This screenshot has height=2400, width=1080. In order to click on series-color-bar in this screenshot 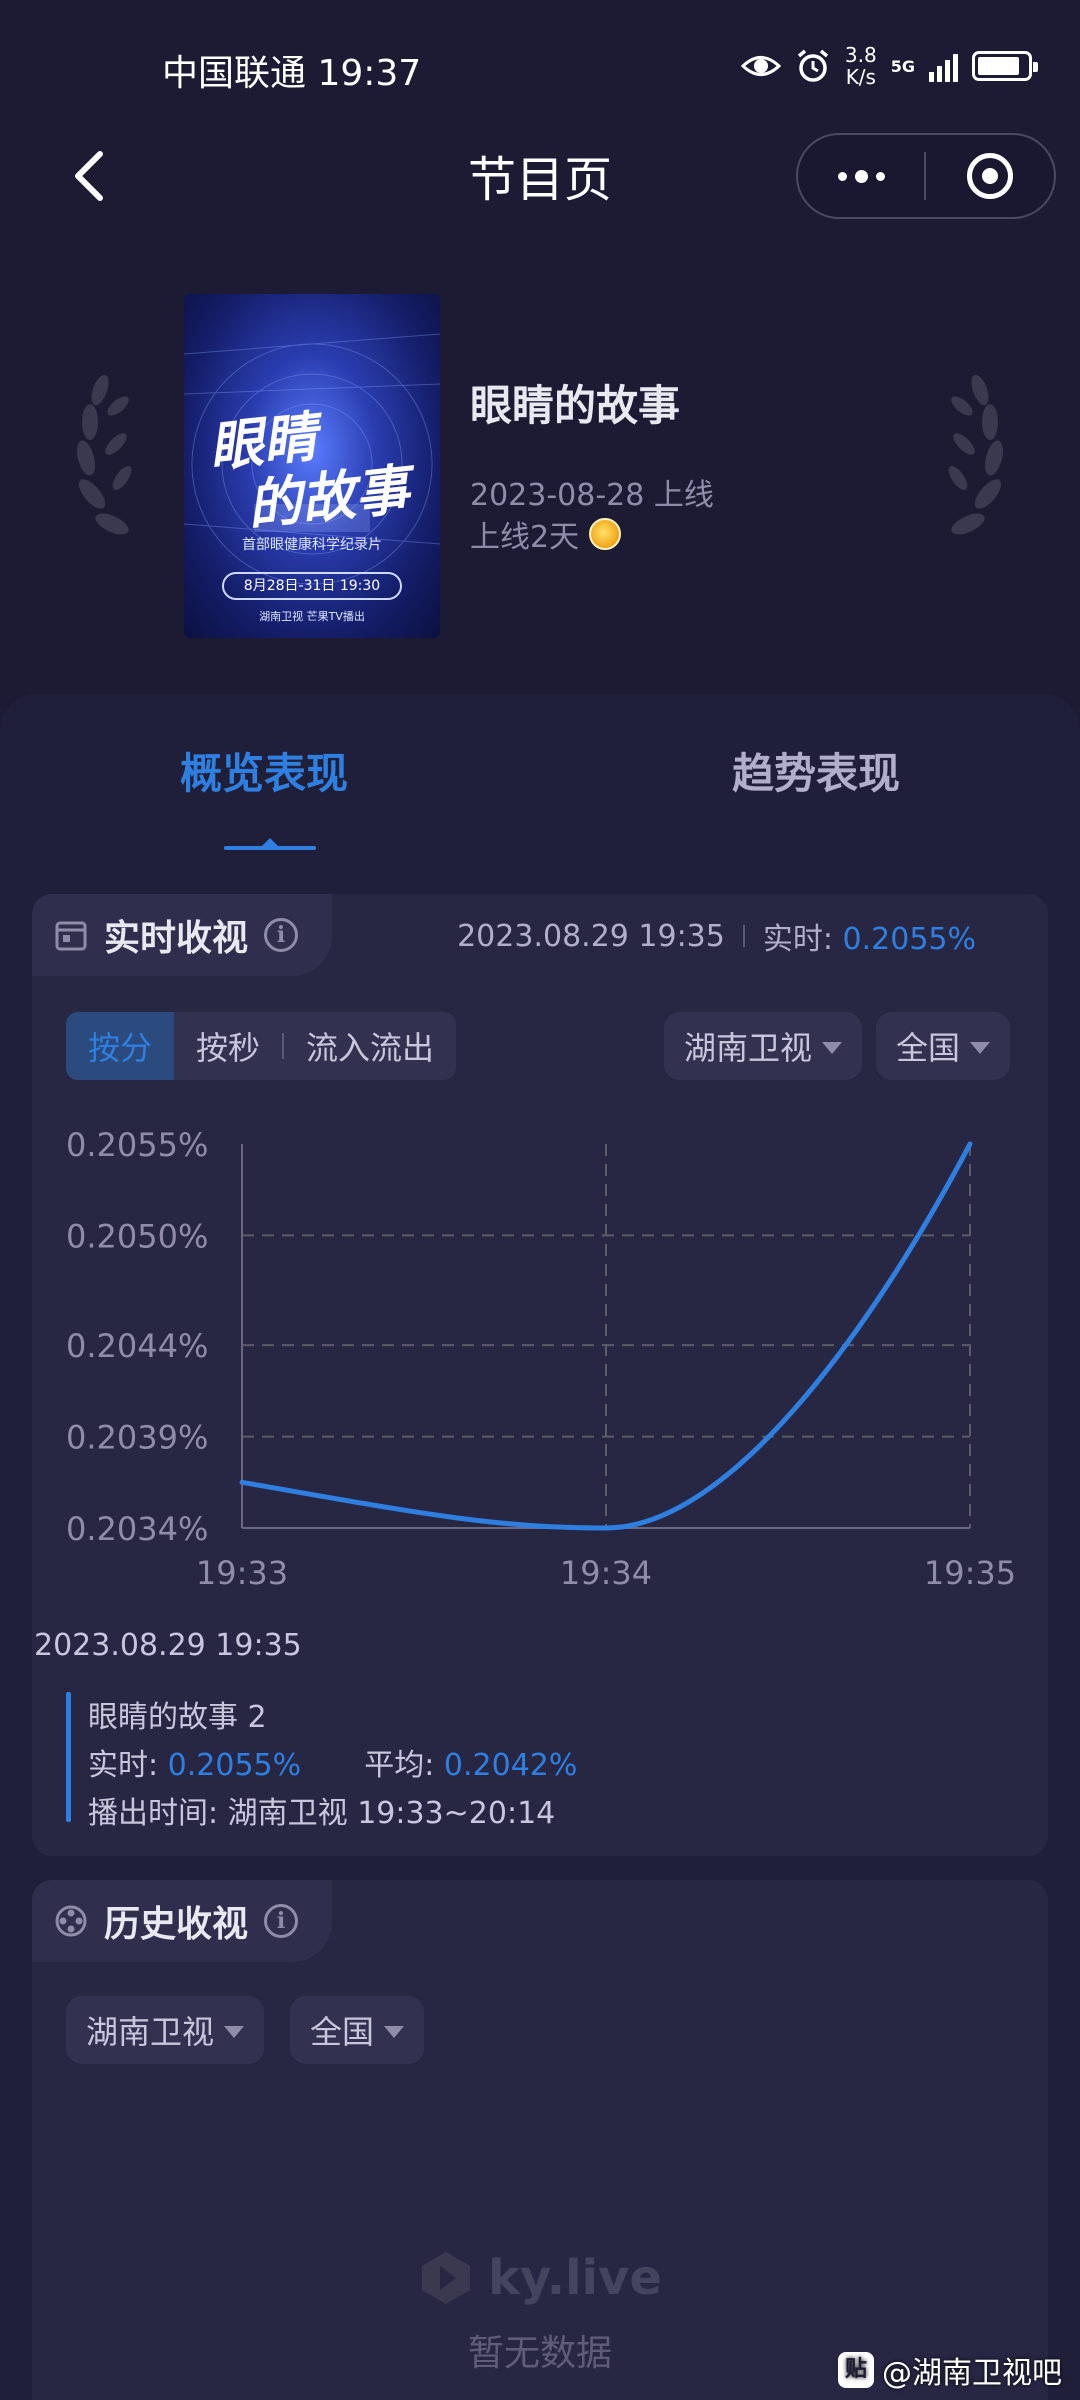, I will do `click(68, 1757)`.